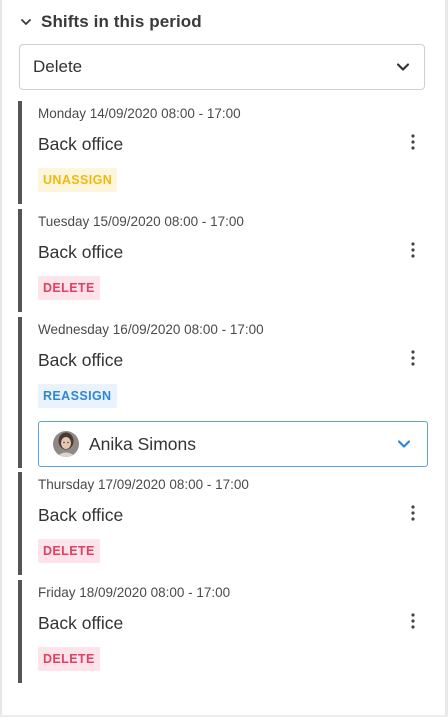 This screenshot has width=448, height=717. I want to click on assignee-name: Anika Simons, so click(142, 443).